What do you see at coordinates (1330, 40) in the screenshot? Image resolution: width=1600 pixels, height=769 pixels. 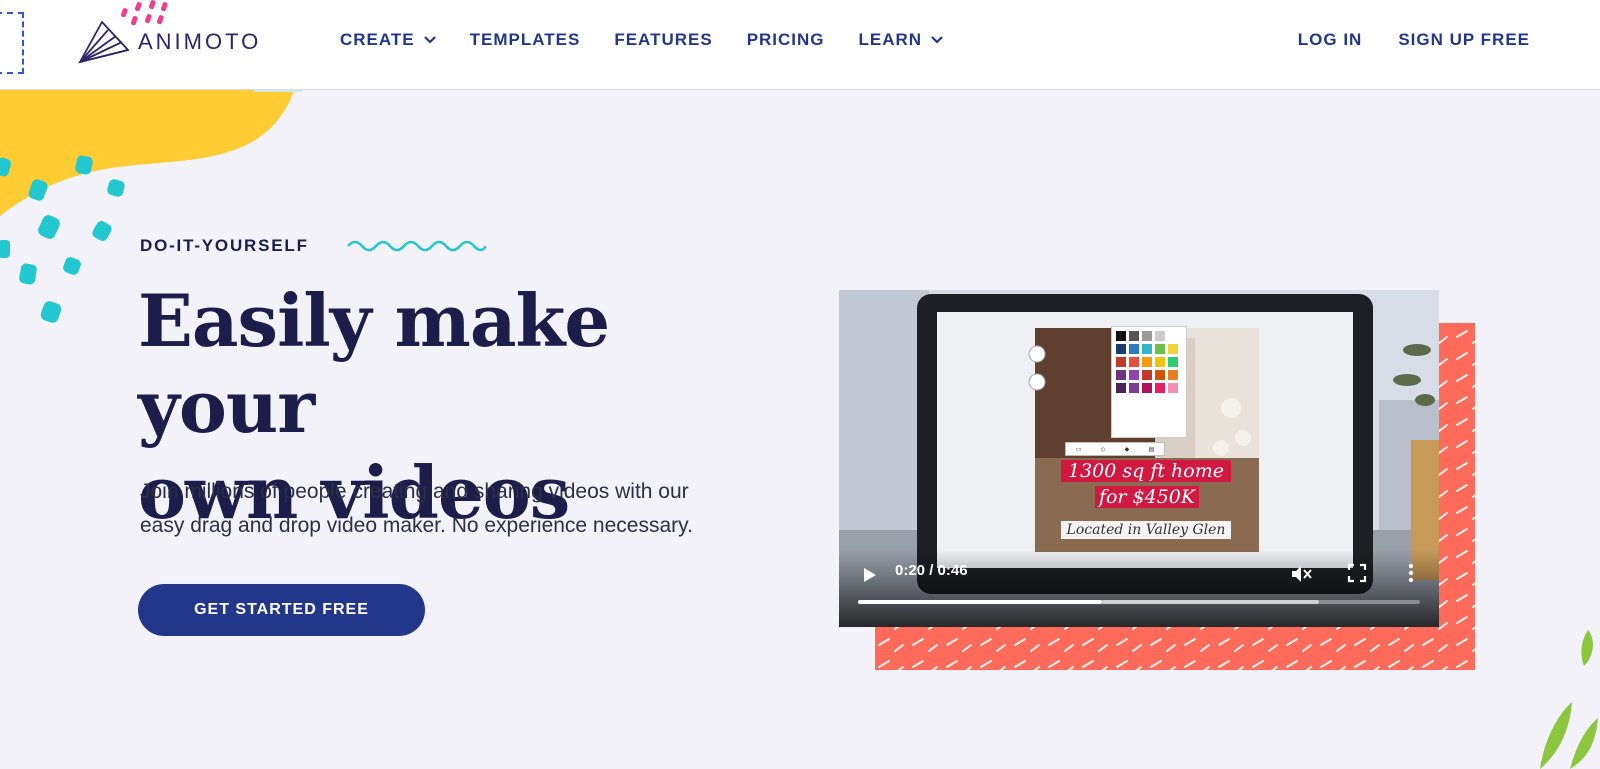 I see `login-link: LOG IN` at bounding box center [1330, 40].